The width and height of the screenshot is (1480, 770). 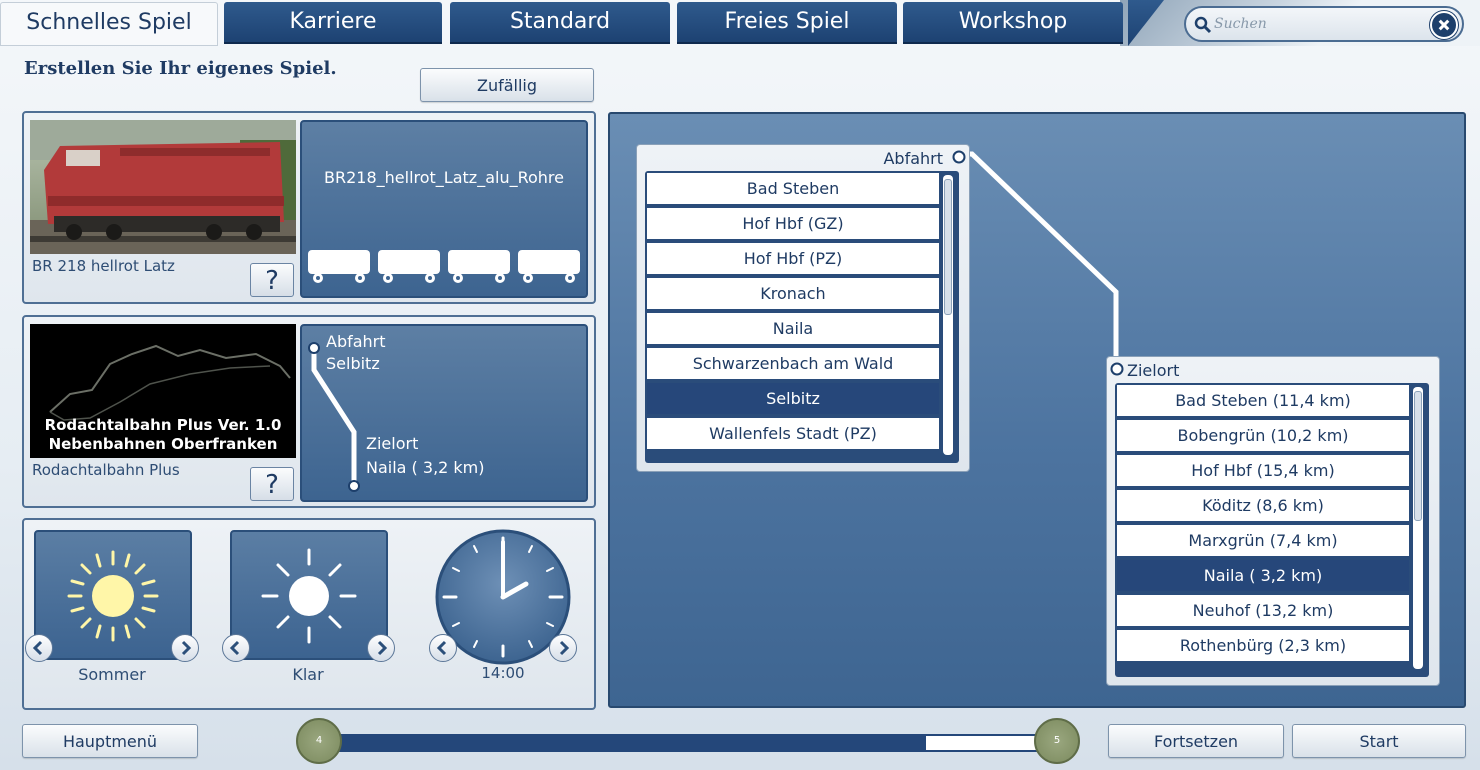 I want to click on time-prev-button, so click(x=443, y=648).